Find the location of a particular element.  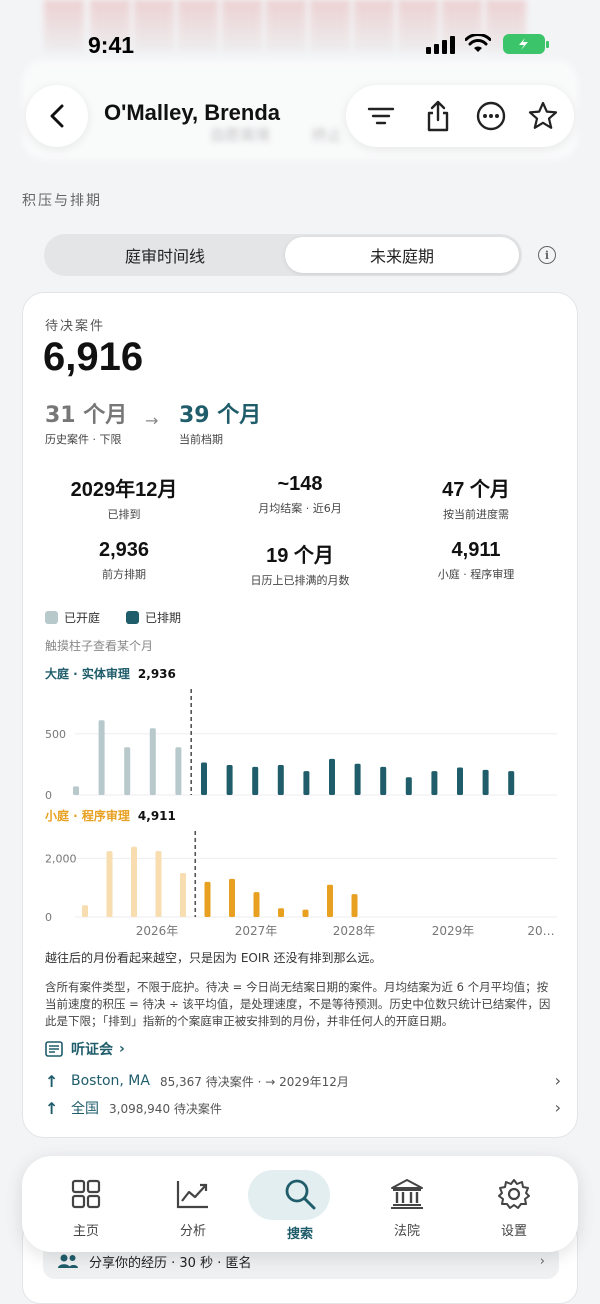

more-icon is located at coordinates (491, 116).